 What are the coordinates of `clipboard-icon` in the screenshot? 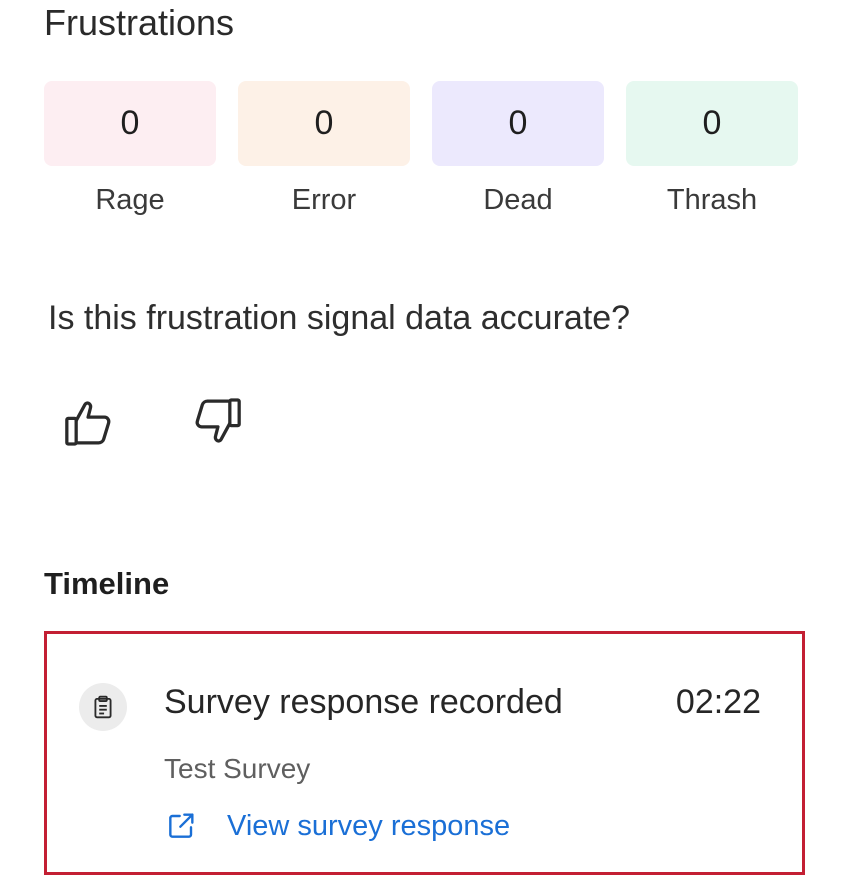 It's located at (103, 707).